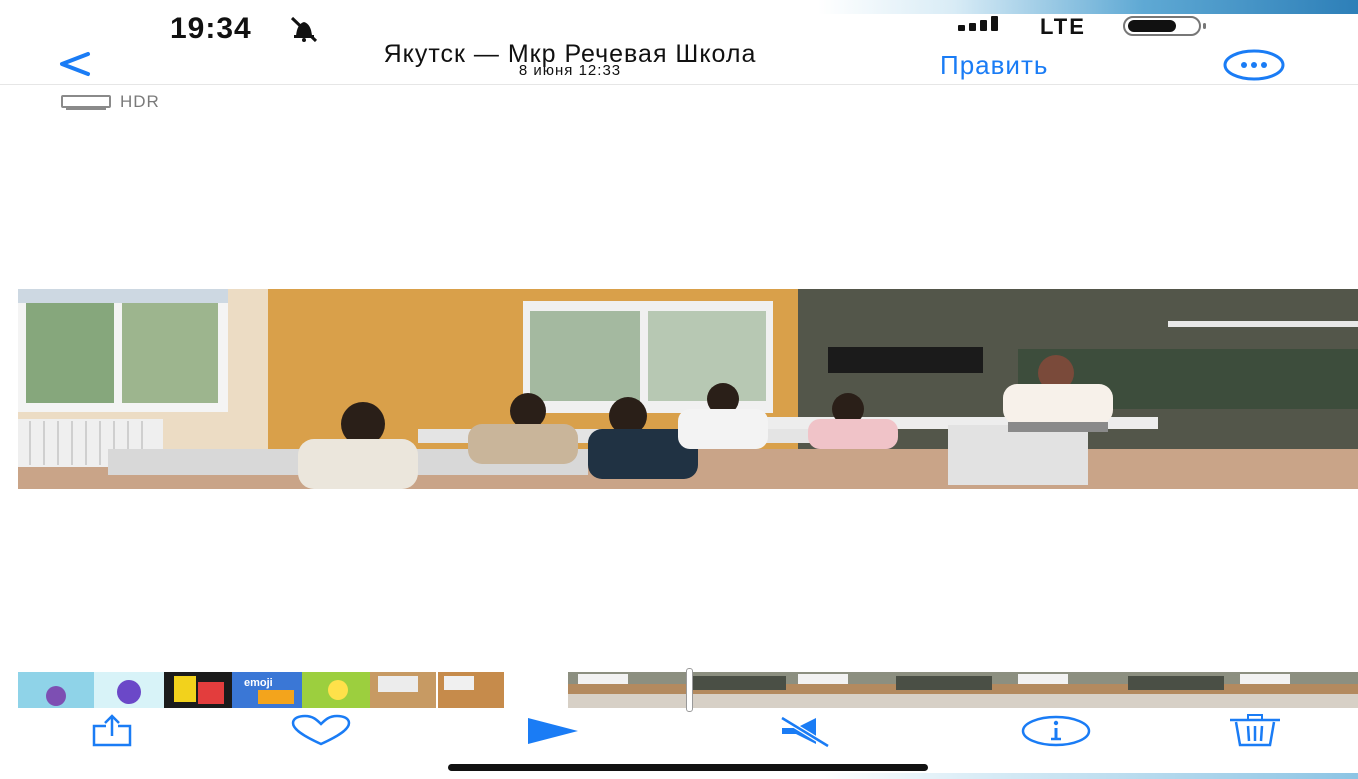 The height and width of the screenshot is (779, 1358). What do you see at coordinates (994, 65) in the screenshot?
I see `edit-button: Править` at bounding box center [994, 65].